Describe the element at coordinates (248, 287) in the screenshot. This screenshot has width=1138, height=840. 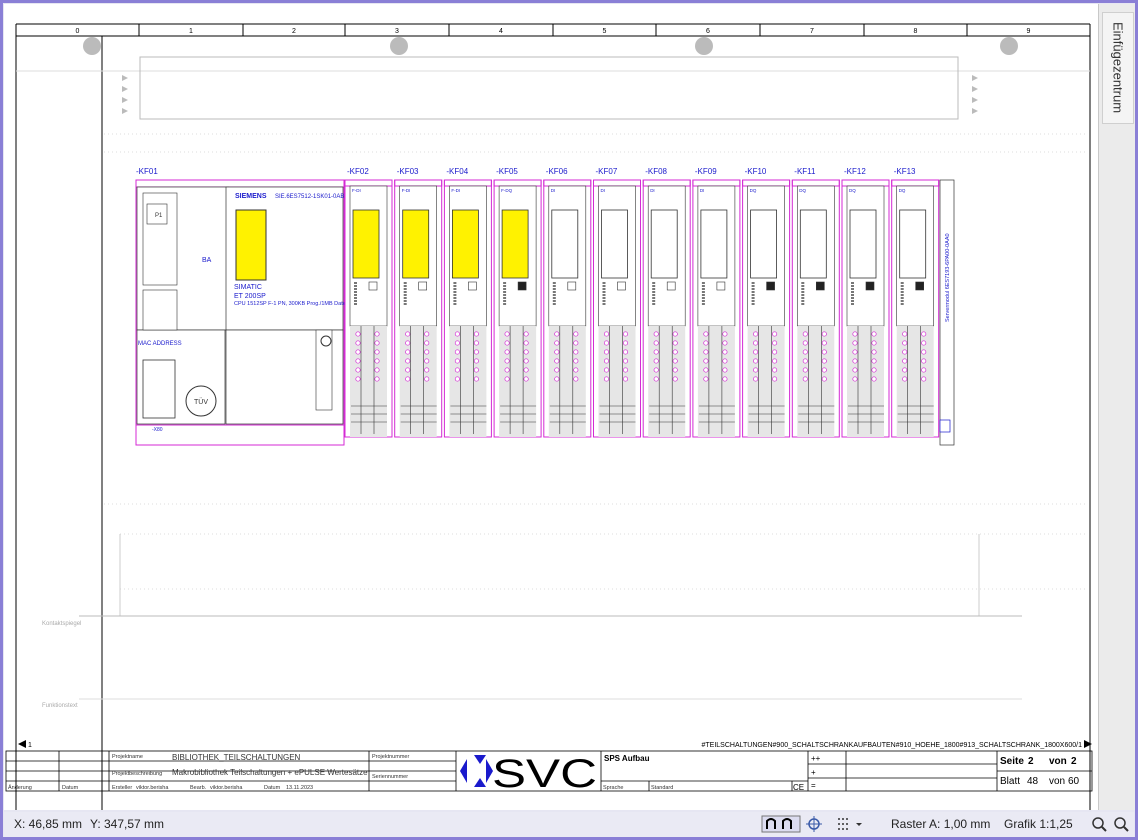
I see `cpu-line1: SIMATIC` at that location.